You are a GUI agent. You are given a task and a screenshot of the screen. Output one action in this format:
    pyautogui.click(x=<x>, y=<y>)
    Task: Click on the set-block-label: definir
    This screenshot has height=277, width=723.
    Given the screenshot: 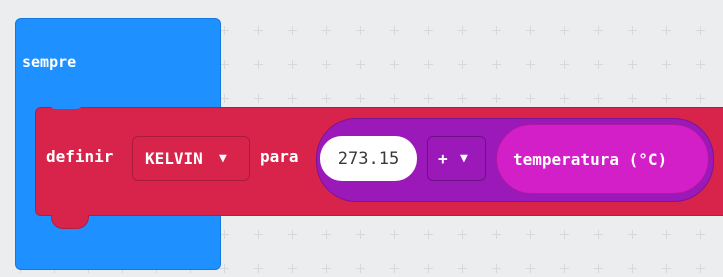 What is the action you would take?
    pyautogui.click(x=80, y=156)
    